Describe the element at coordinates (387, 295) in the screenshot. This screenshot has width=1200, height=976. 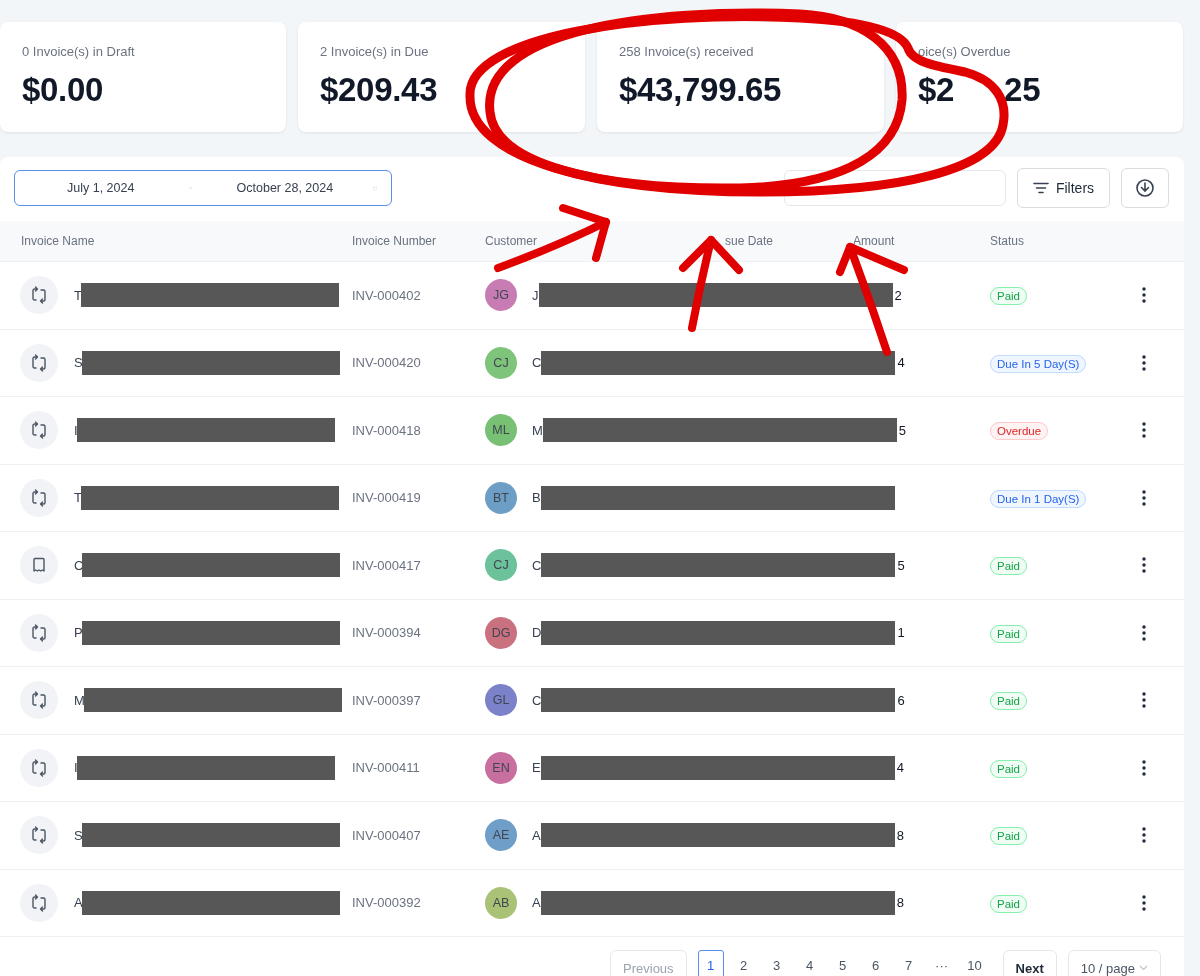
I see `invoice-number: INV-000402` at that location.